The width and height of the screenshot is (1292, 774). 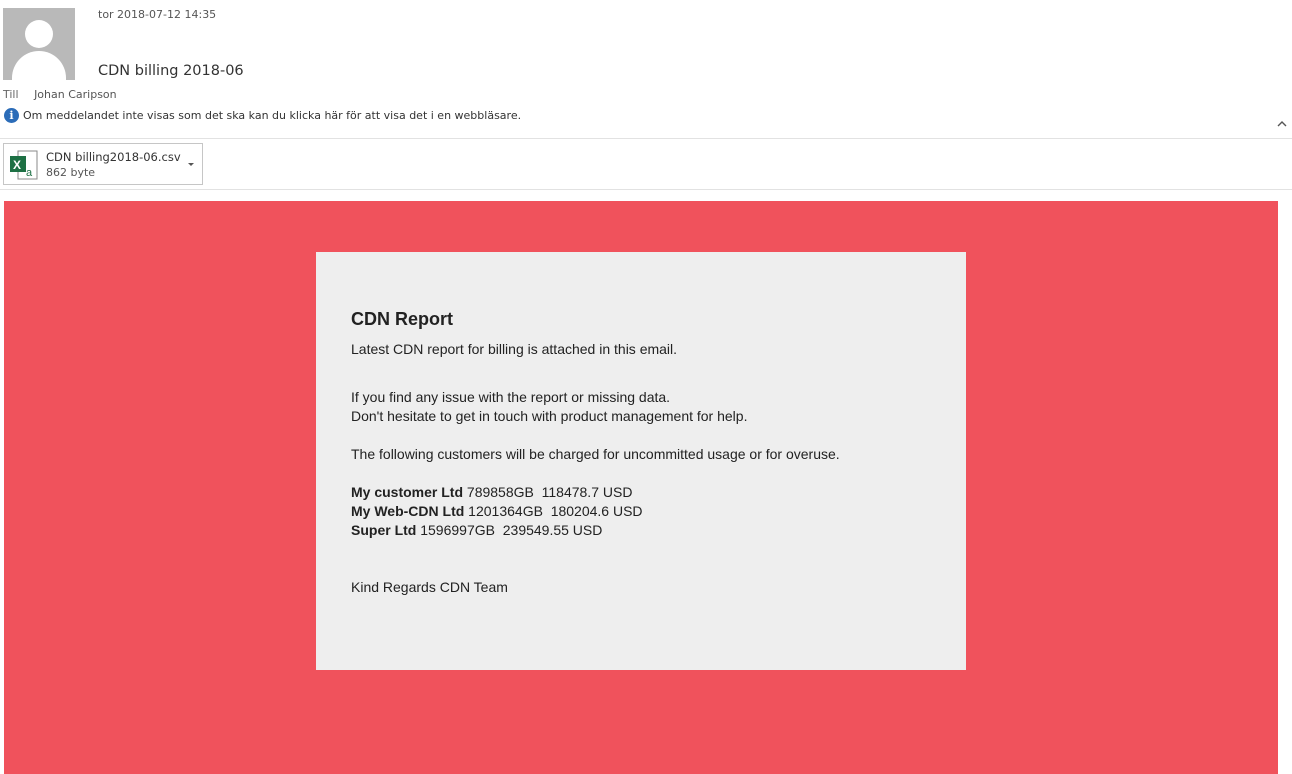 I want to click on recipient-row: Till Johan Caripson, so click(x=60, y=94).